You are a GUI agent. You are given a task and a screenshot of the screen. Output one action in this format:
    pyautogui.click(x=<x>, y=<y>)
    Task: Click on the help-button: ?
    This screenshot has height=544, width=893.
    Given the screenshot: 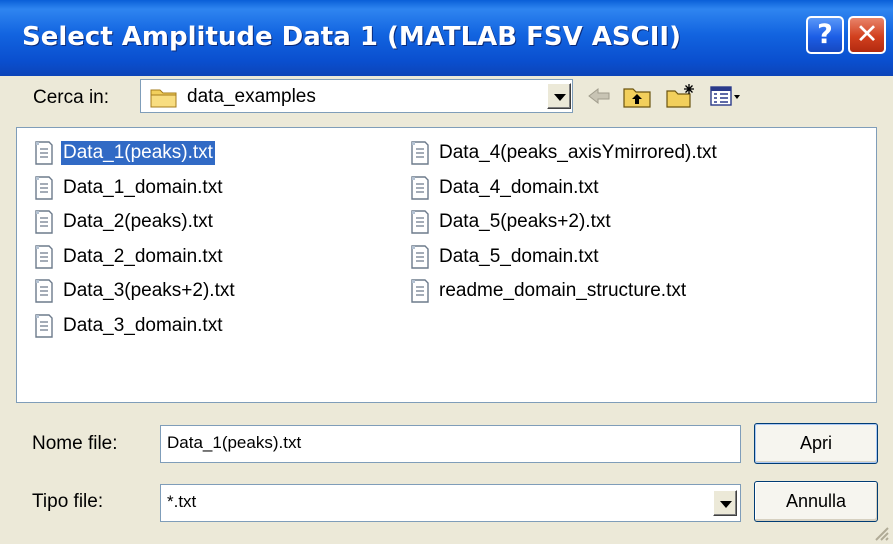 What is the action you would take?
    pyautogui.click(x=825, y=35)
    